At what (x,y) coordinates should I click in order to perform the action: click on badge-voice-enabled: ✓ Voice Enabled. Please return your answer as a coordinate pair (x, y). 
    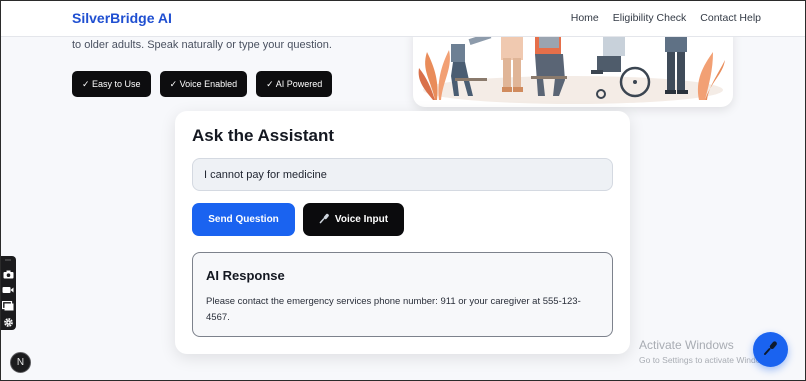
    Looking at the image, I should click on (203, 84).